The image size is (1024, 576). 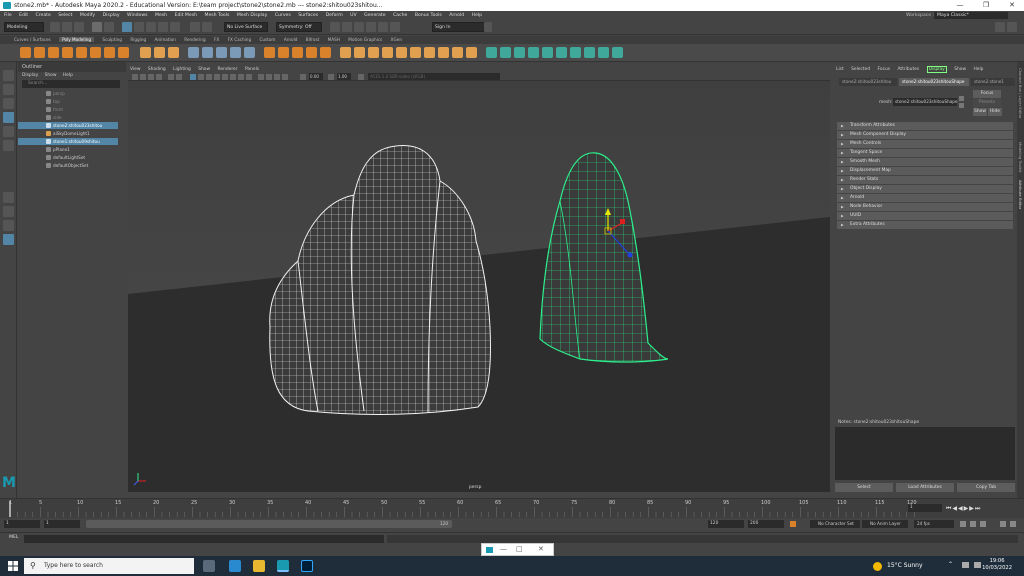 I want to click on notes-textarea, so click(x=925, y=453).